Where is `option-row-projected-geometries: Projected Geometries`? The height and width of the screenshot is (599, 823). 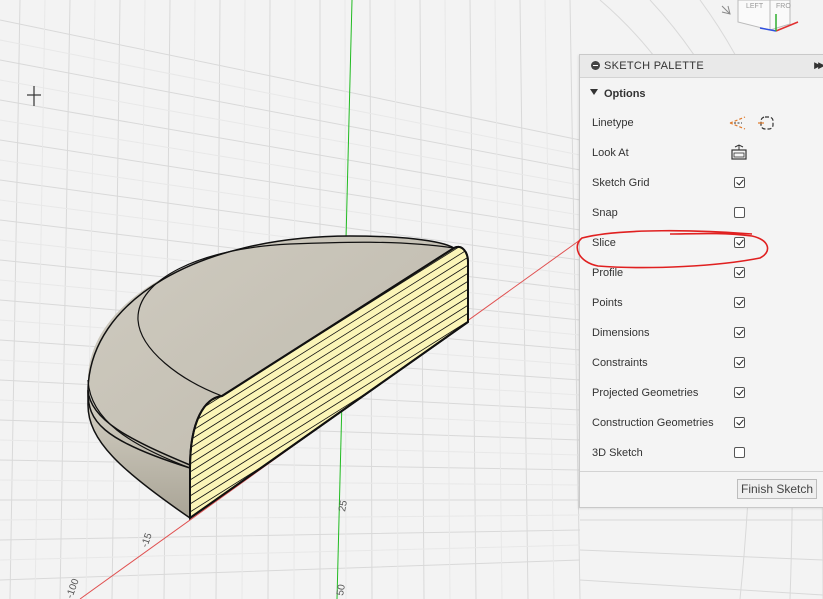 option-row-projected-geometries: Projected Geometries is located at coordinates (701, 394).